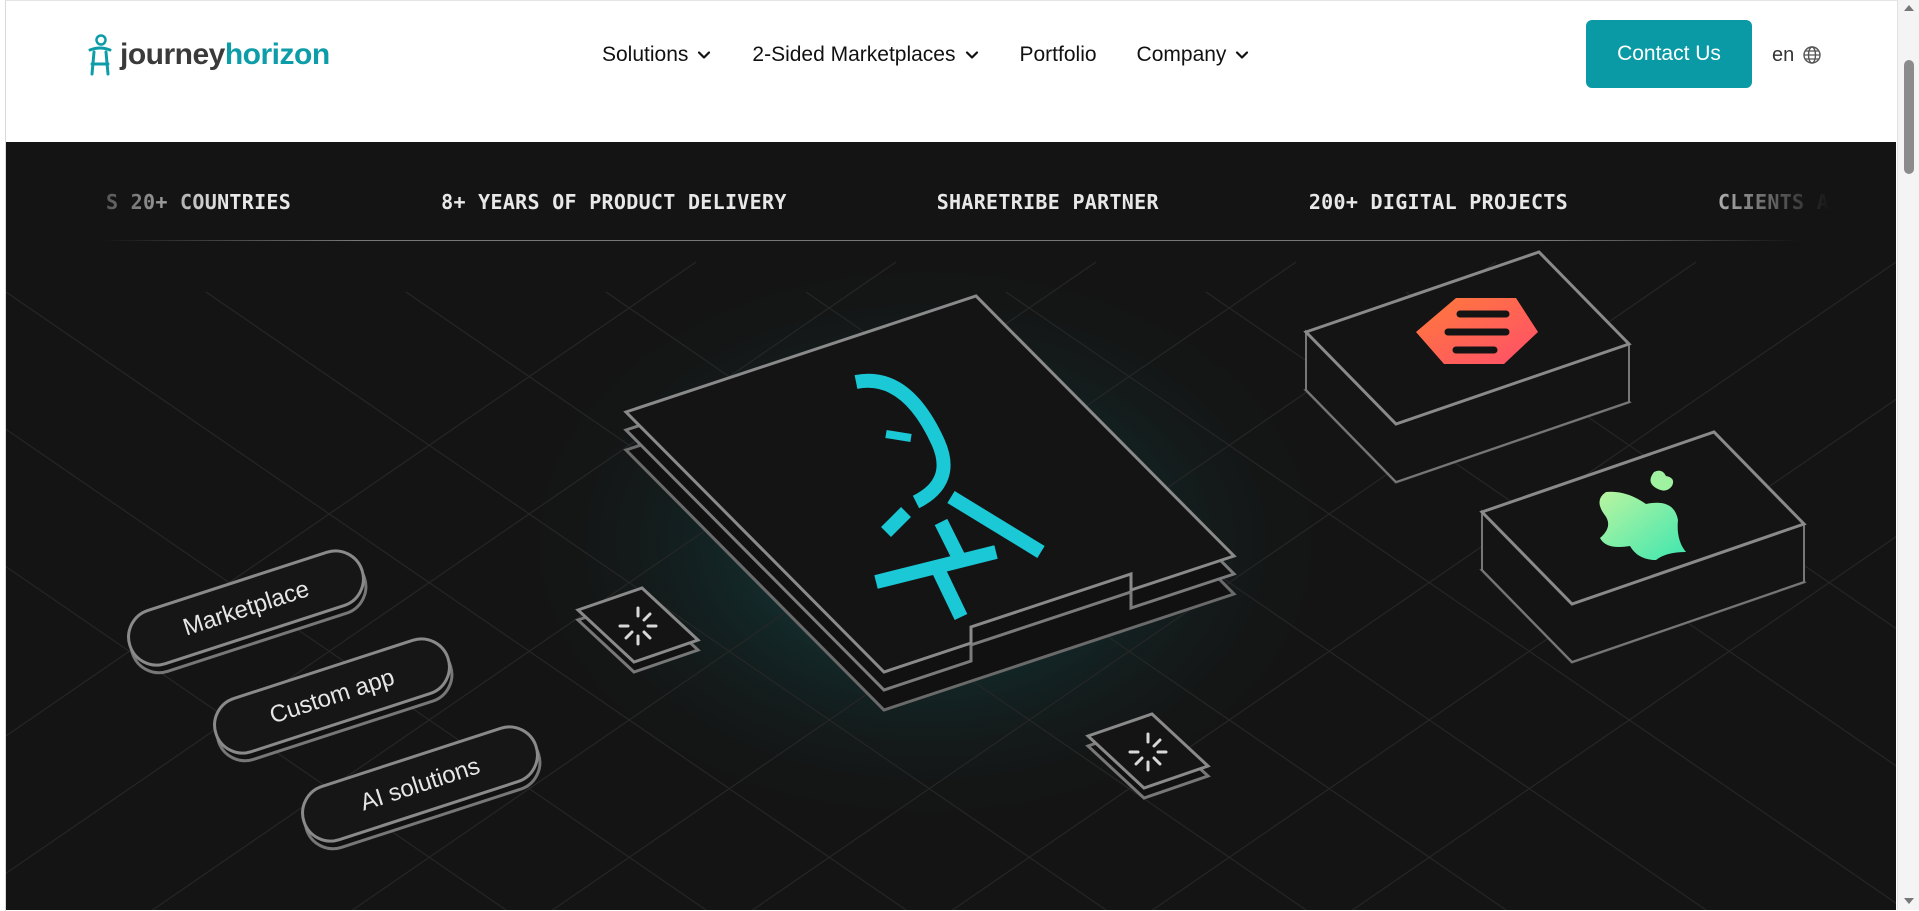  I want to click on ai-card, so click(1643, 547).